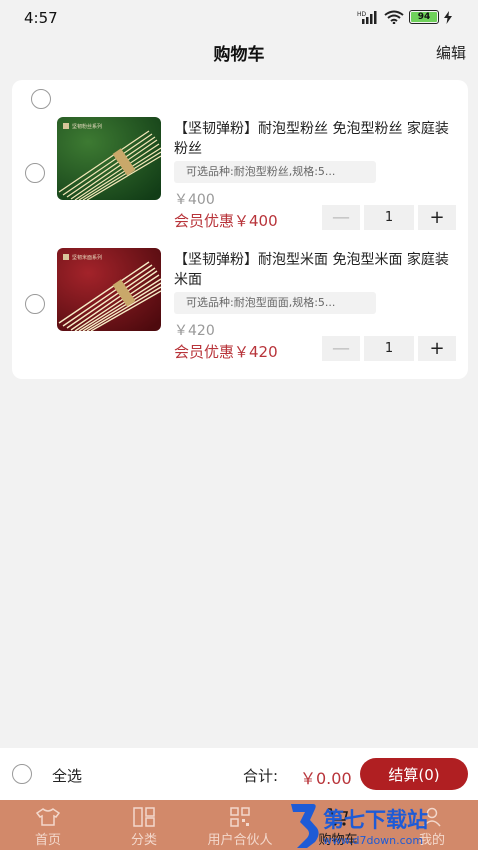 This screenshot has height=850, width=478. What do you see at coordinates (41, 99) in the screenshot?
I see `store-select-radio` at bounding box center [41, 99].